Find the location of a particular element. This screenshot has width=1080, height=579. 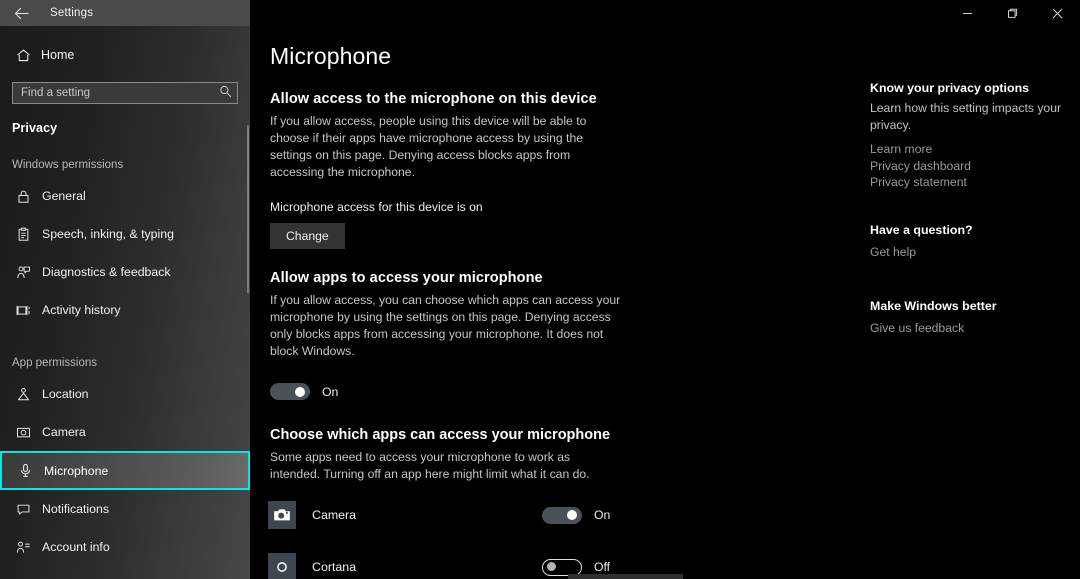

home-label: Home is located at coordinates (58, 55).